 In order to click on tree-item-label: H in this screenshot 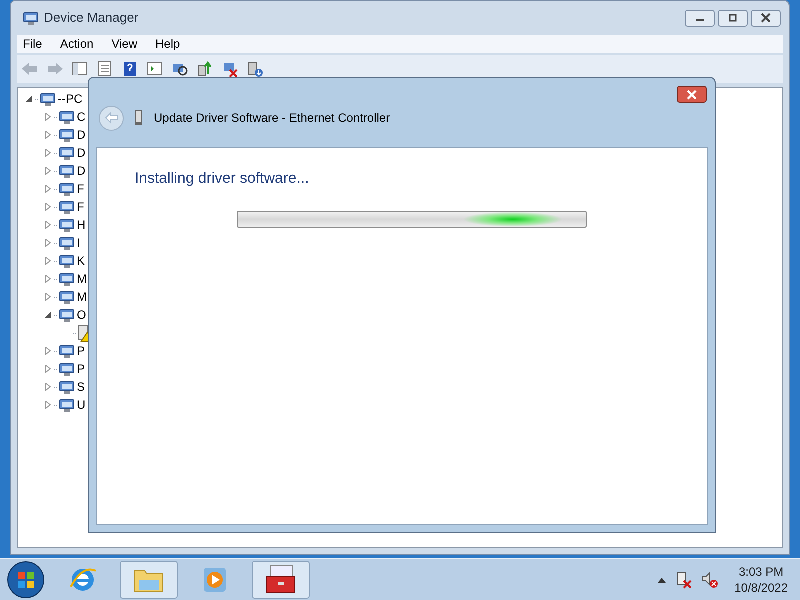, I will do `click(81, 225)`.